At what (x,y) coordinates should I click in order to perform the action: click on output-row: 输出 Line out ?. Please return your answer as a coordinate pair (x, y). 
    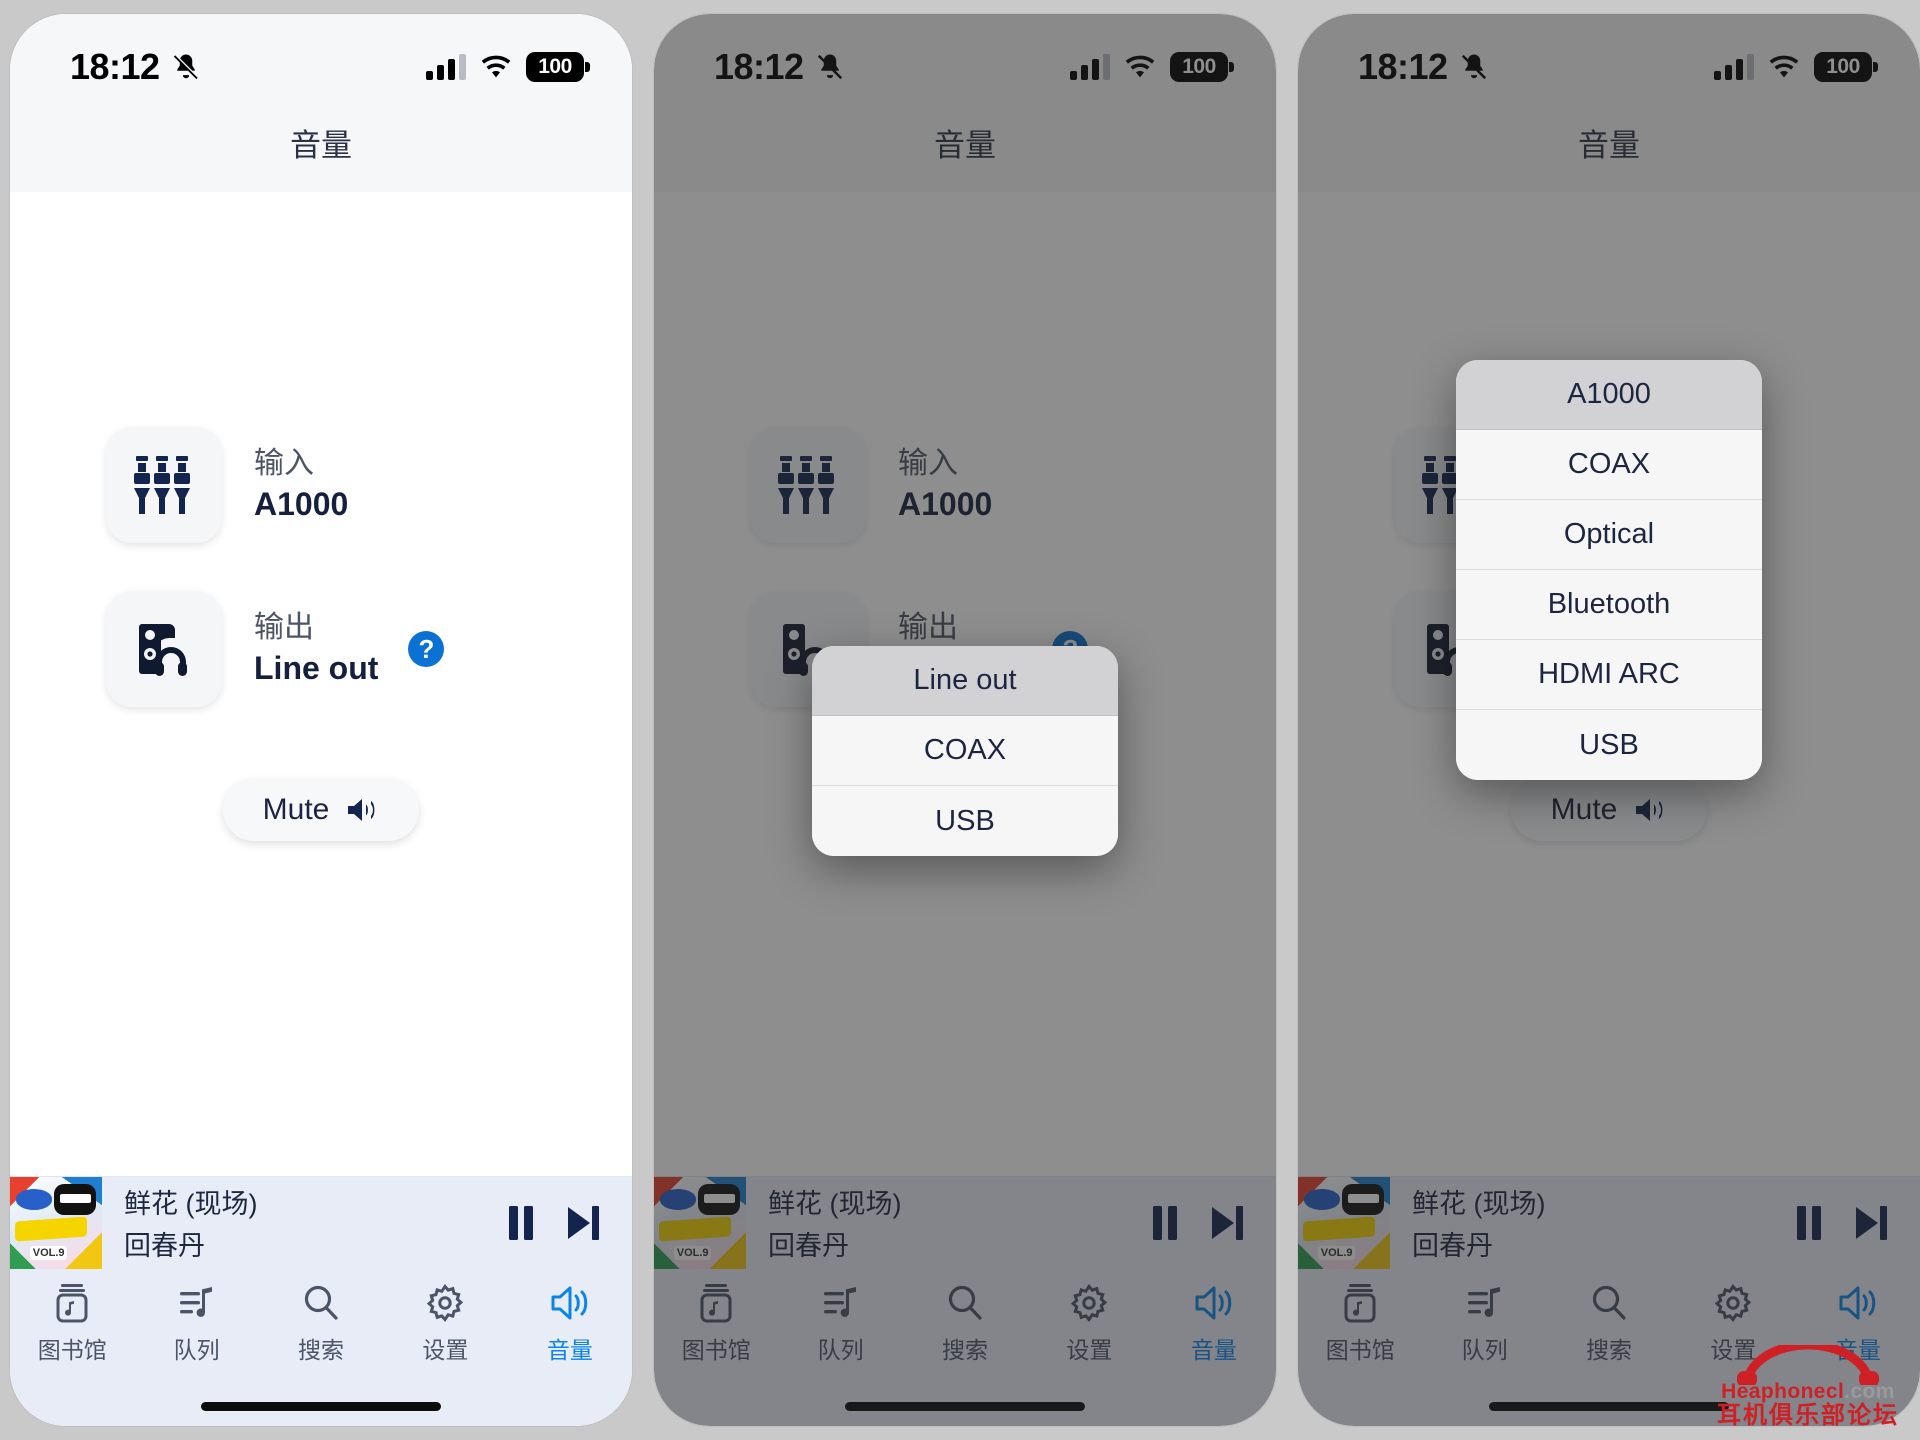
    Looking at the image, I should click on (321, 649).